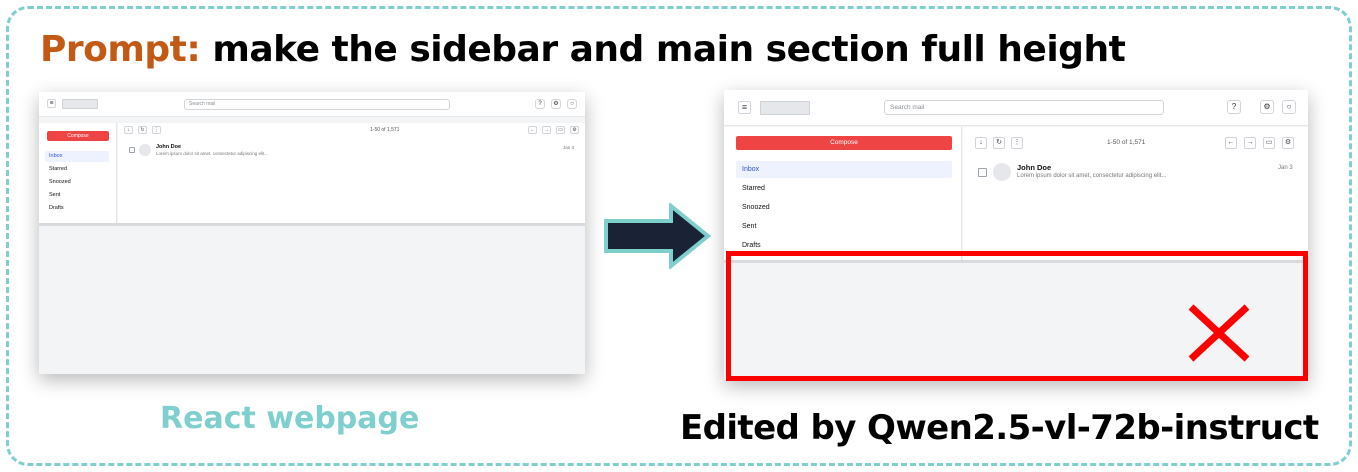  What do you see at coordinates (657, 236) in the screenshot?
I see `arrow-right-icon` at bounding box center [657, 236].